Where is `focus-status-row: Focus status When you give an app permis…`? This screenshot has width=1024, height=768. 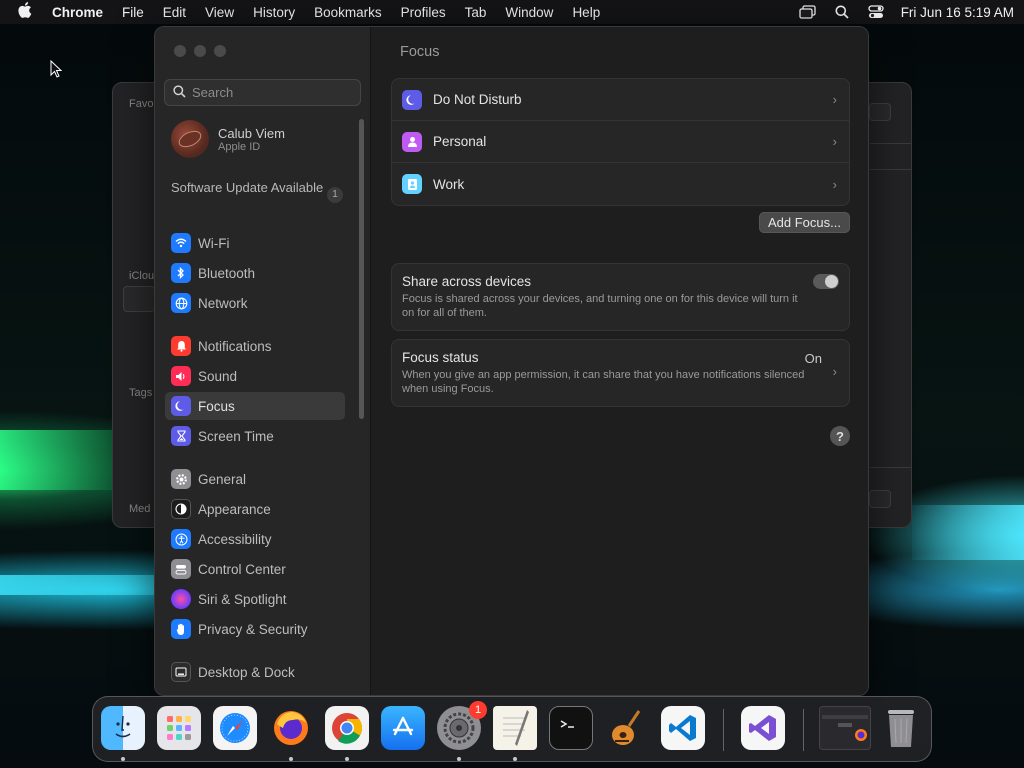
focus-status-row: Focus status When you give an app permis… is located at coordinates (620, 373).